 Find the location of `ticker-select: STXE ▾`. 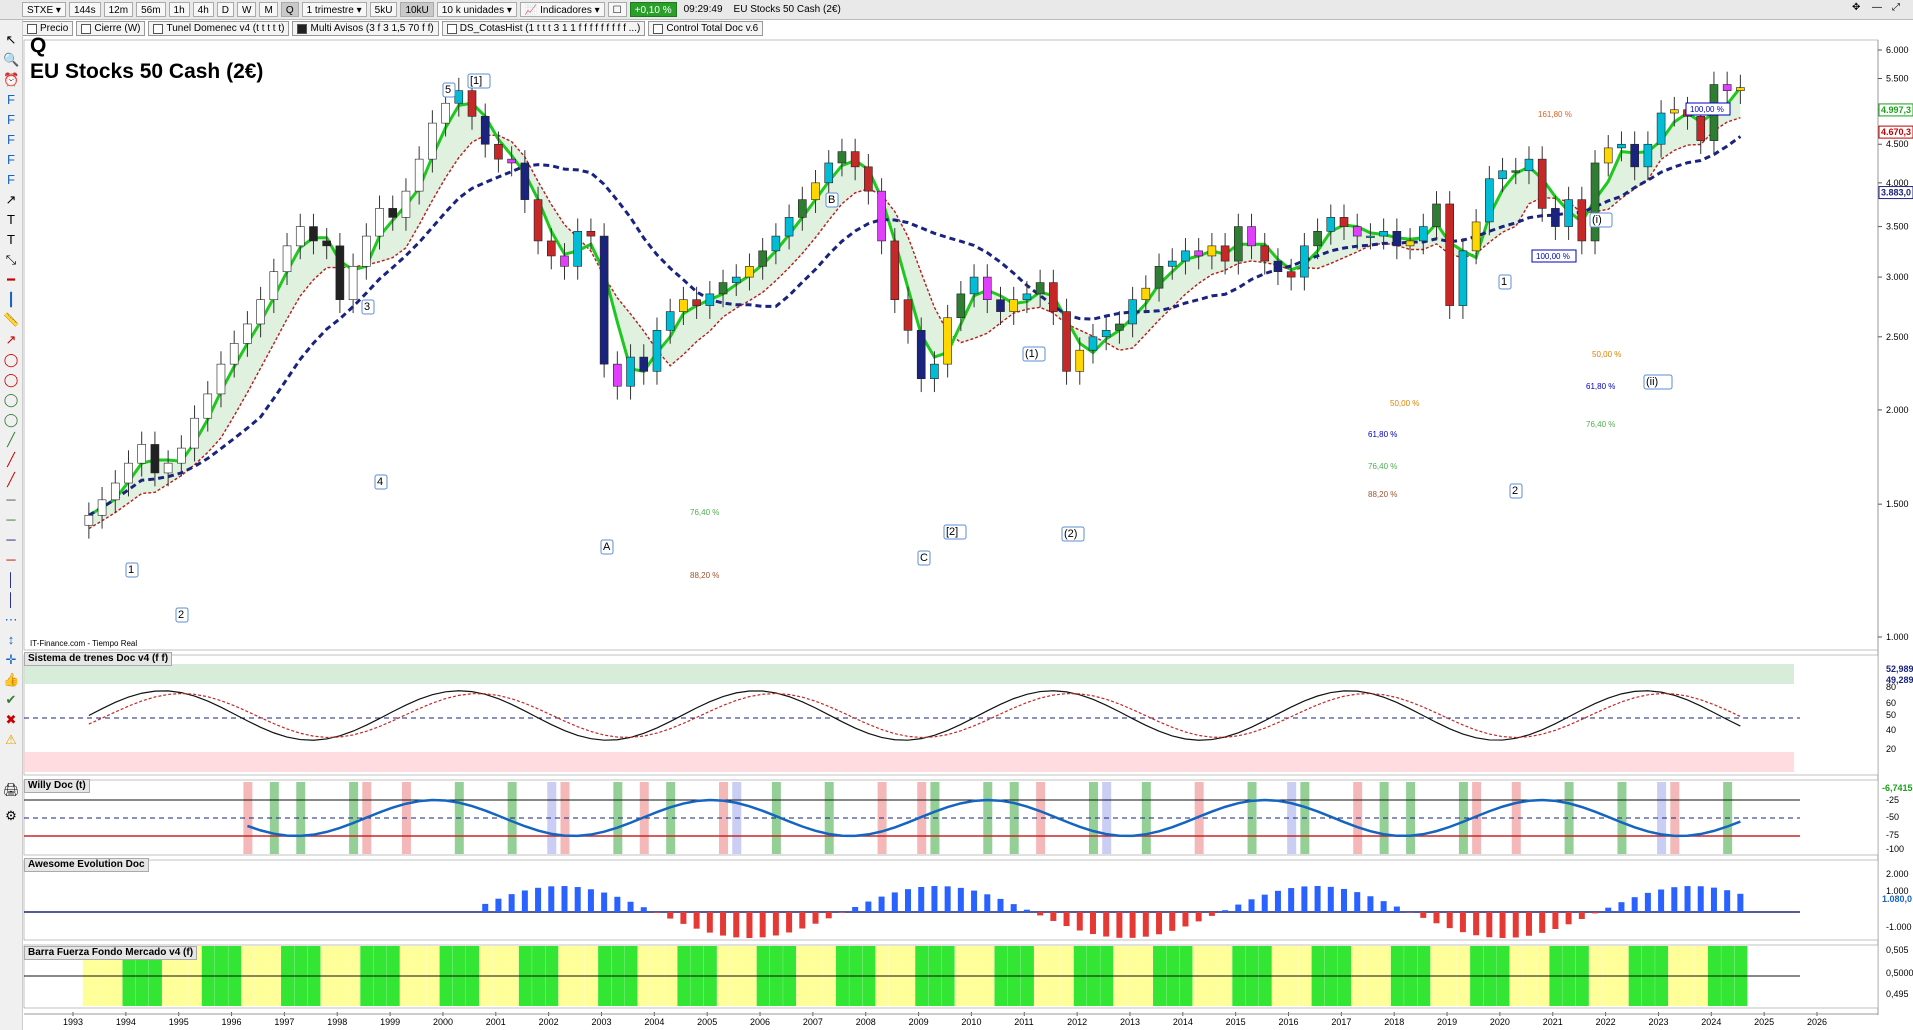

ticker-select: STXE ▾ is located at coordinates (44, 9).